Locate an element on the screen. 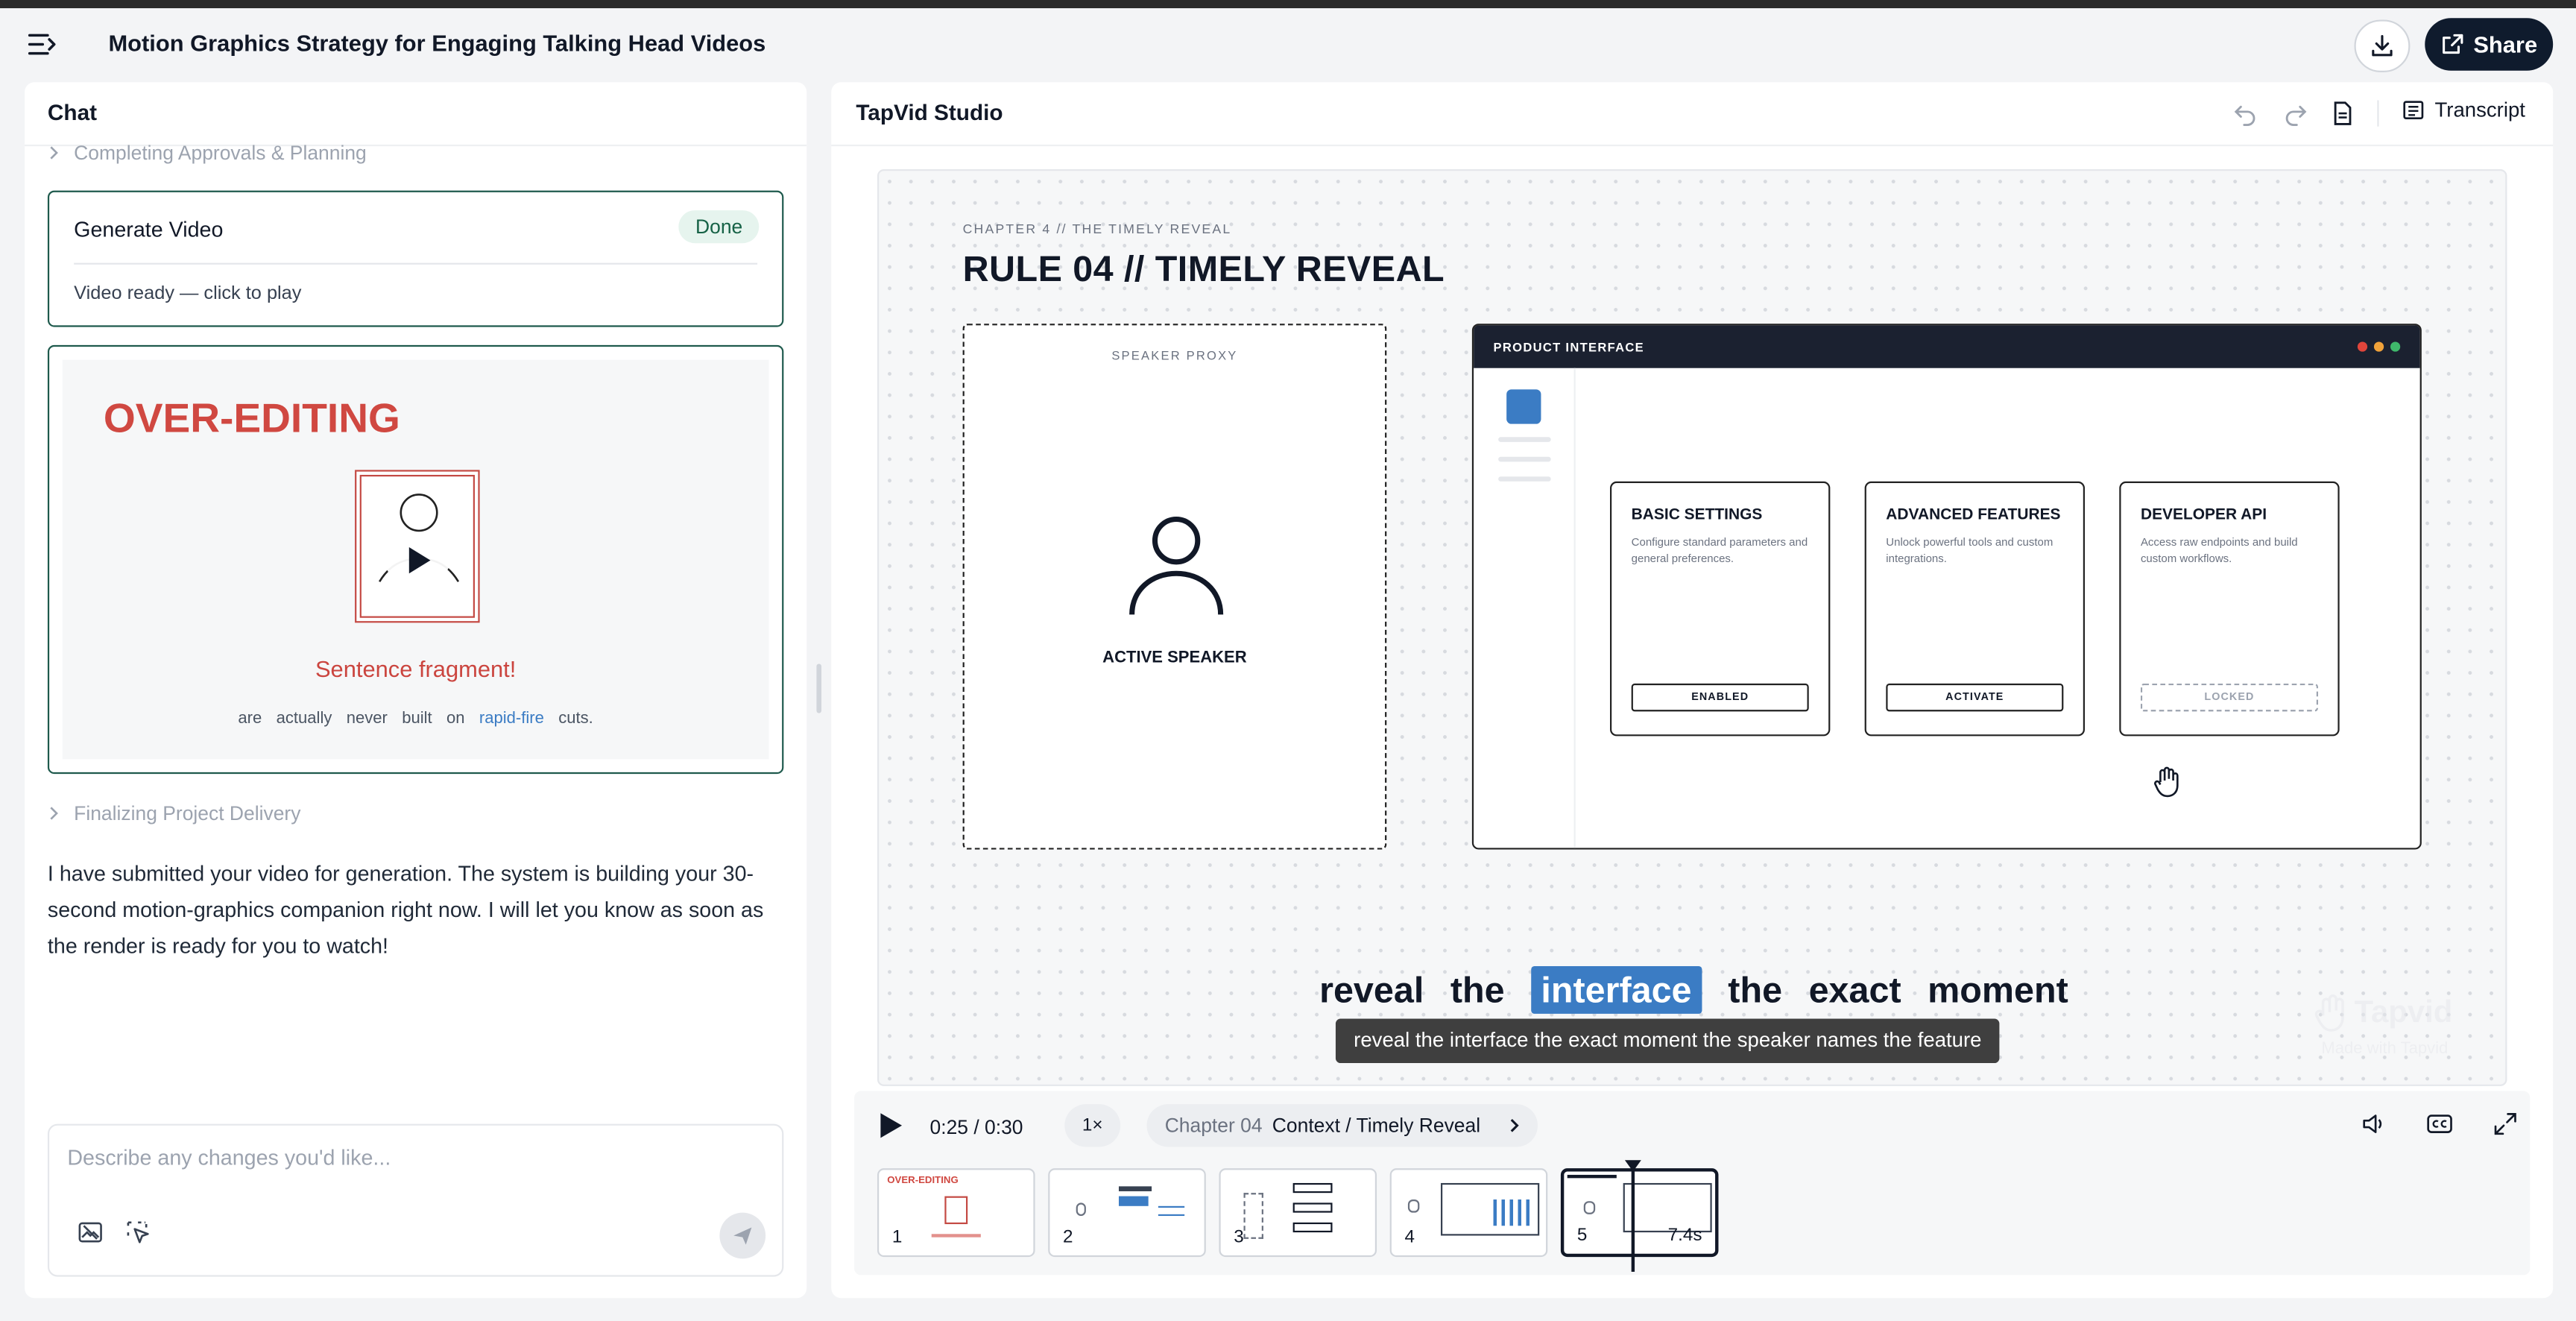  preview-word: built is located at coordinates (417, 719).